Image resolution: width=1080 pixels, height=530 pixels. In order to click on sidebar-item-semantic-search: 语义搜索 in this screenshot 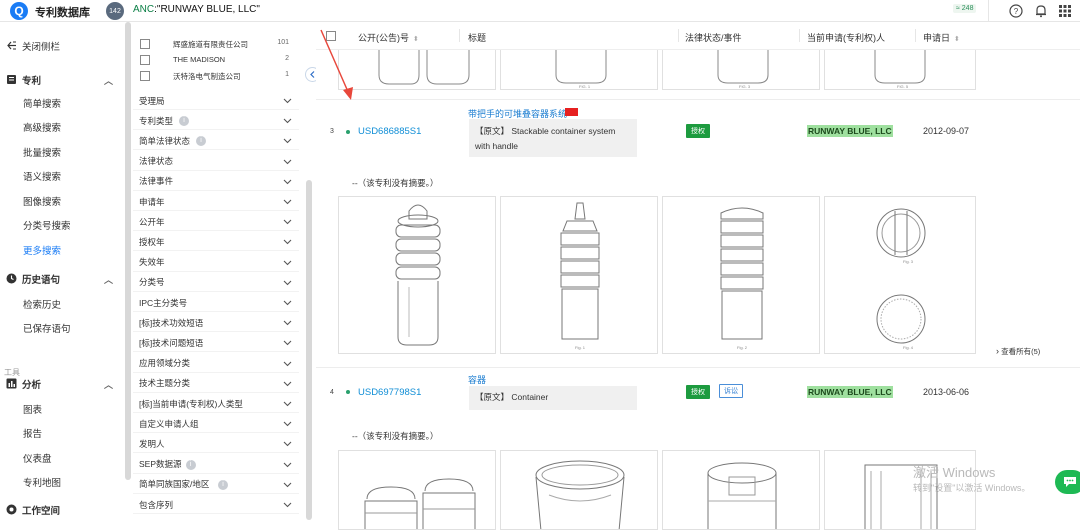, I will do `click(62, 176)`.